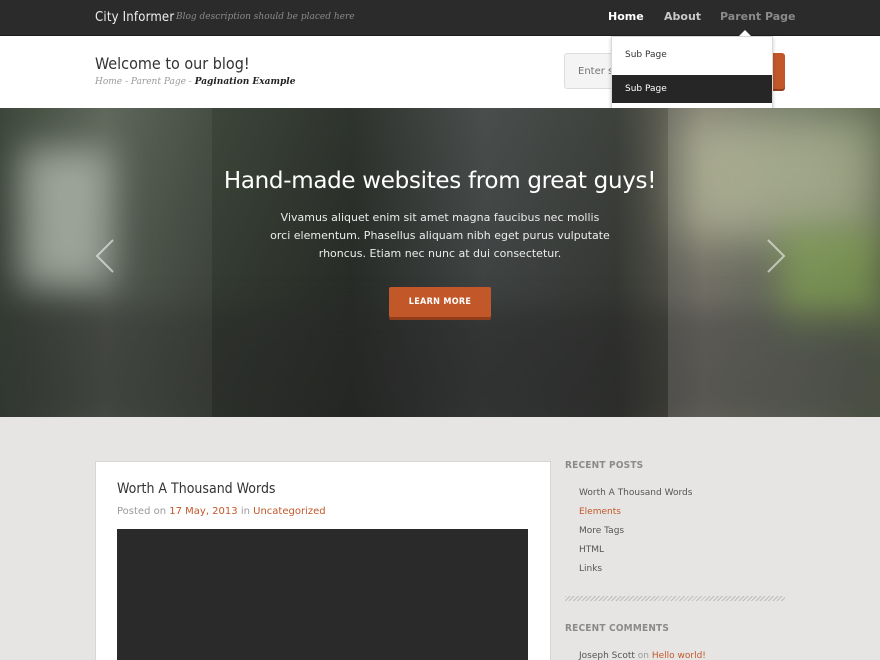 This screenshot has width=880, height=660. What do you see at coordinates (682, 16) in the screenshot?
I see `nav-about: About` at bounding box center [682, 16].